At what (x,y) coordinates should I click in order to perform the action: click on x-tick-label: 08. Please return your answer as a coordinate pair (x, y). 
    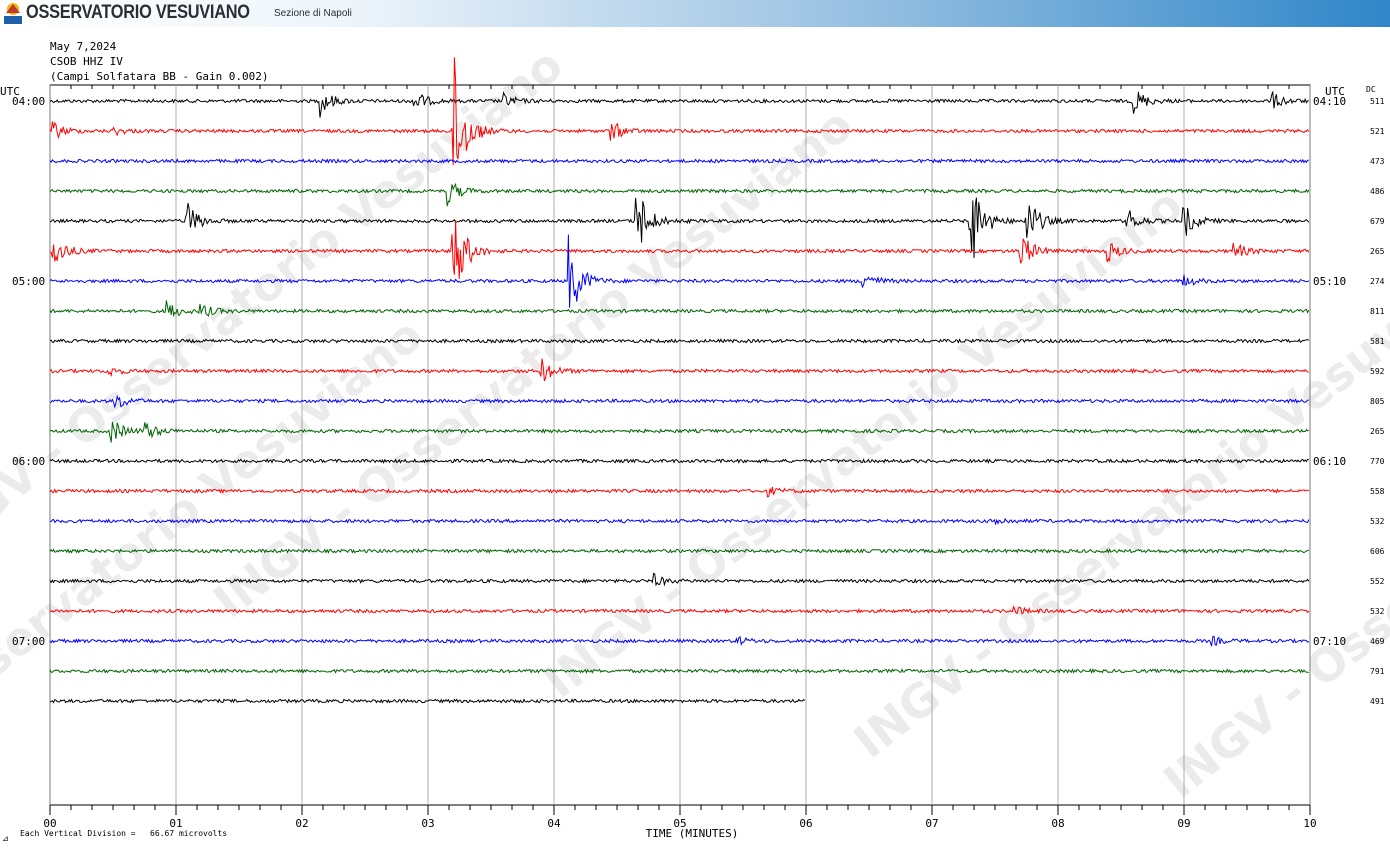
    Looking at the image, I should click on (1057, 823).